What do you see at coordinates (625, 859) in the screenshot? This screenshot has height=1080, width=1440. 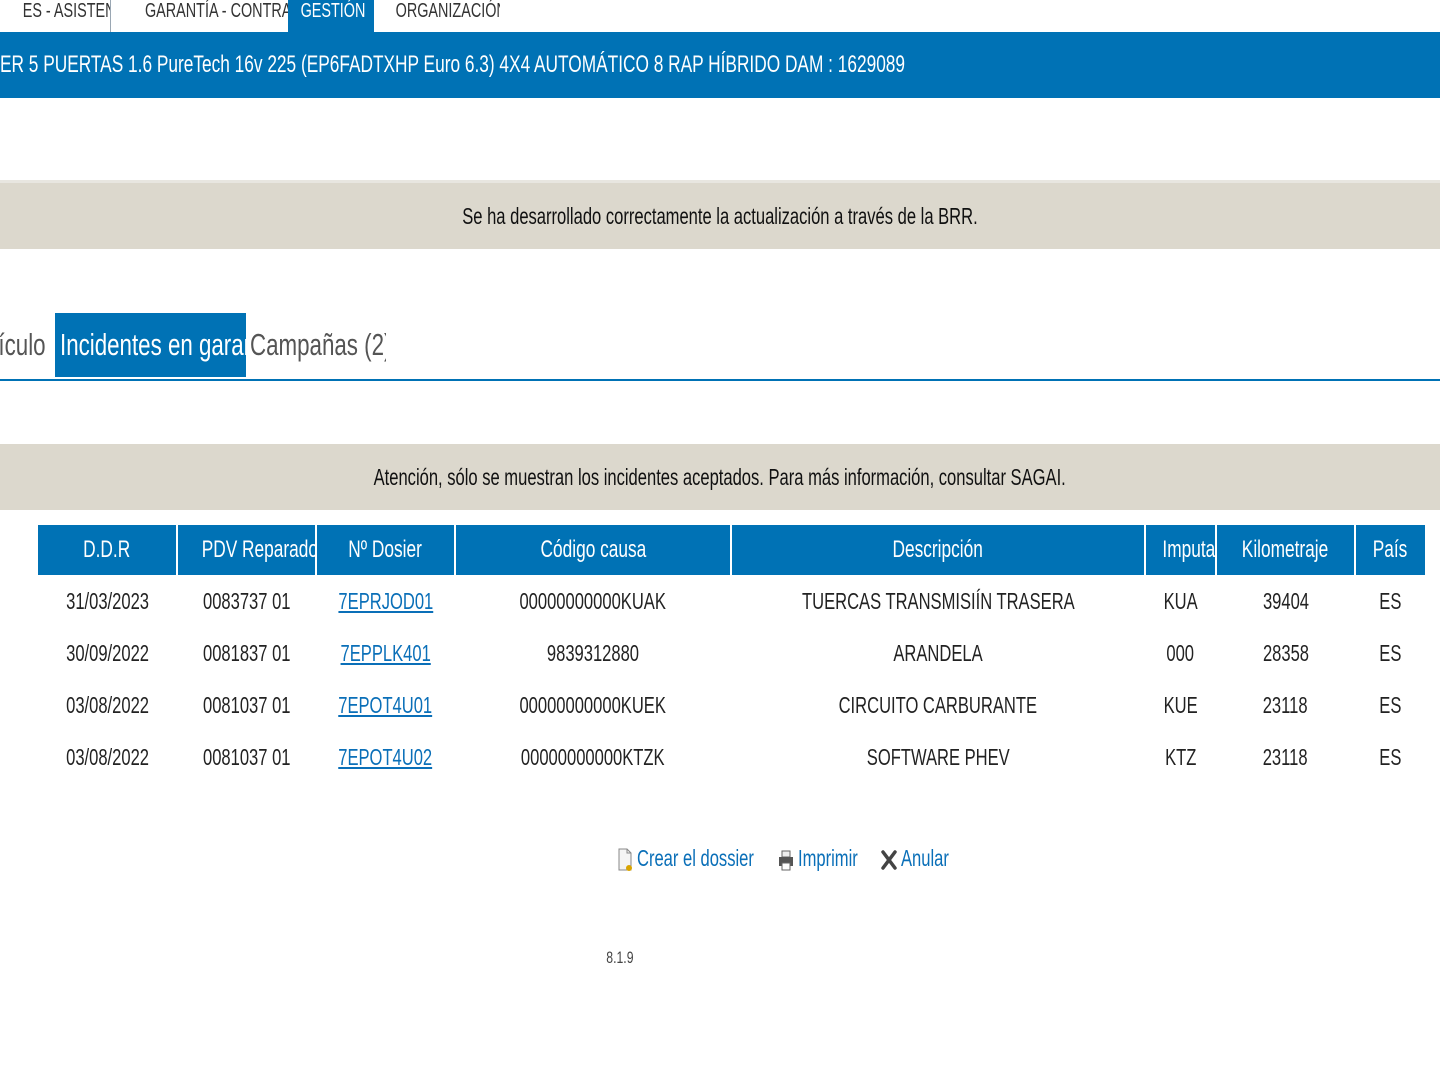 I see `new-document-icon` at bounding box center [625, 859].